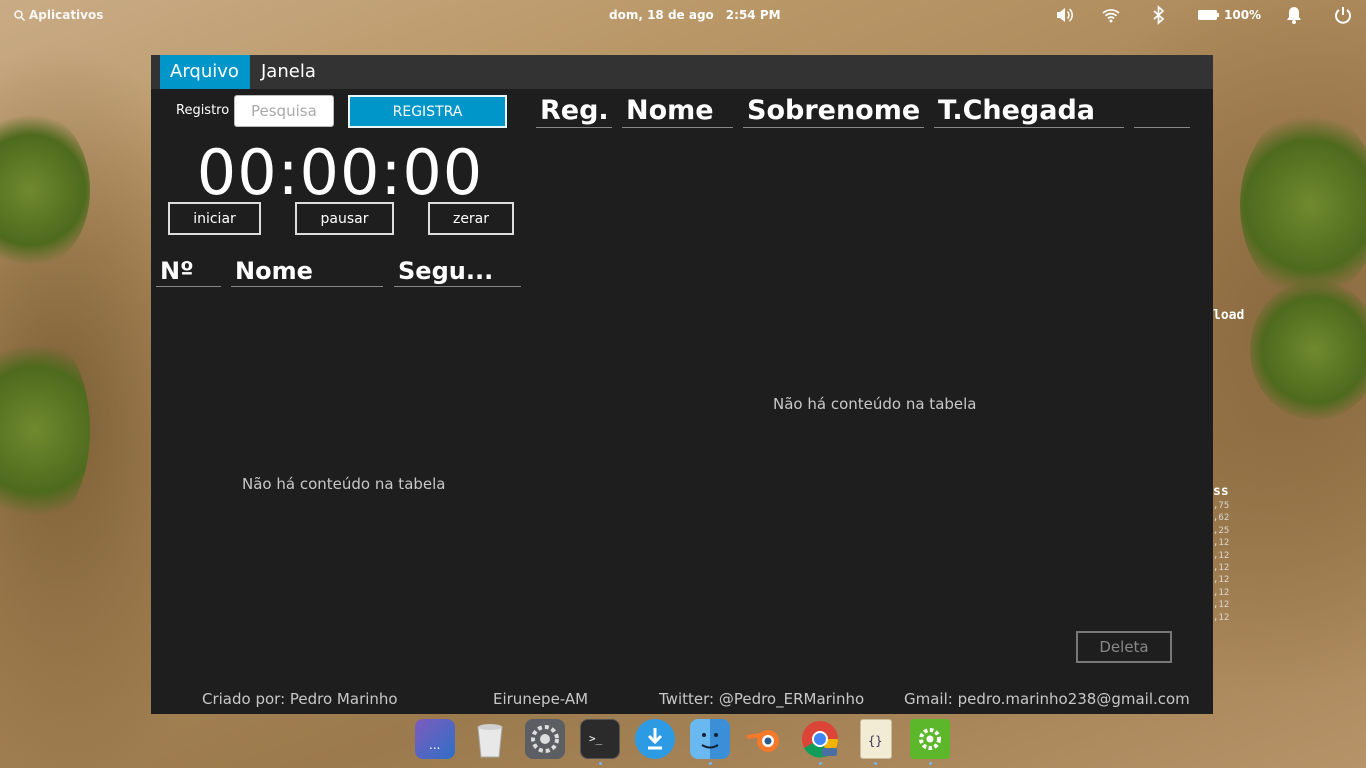 Image resolution: width=1366 pixels, height=768 pixels. I want to click on system-settings-icon, so click(545, 739).